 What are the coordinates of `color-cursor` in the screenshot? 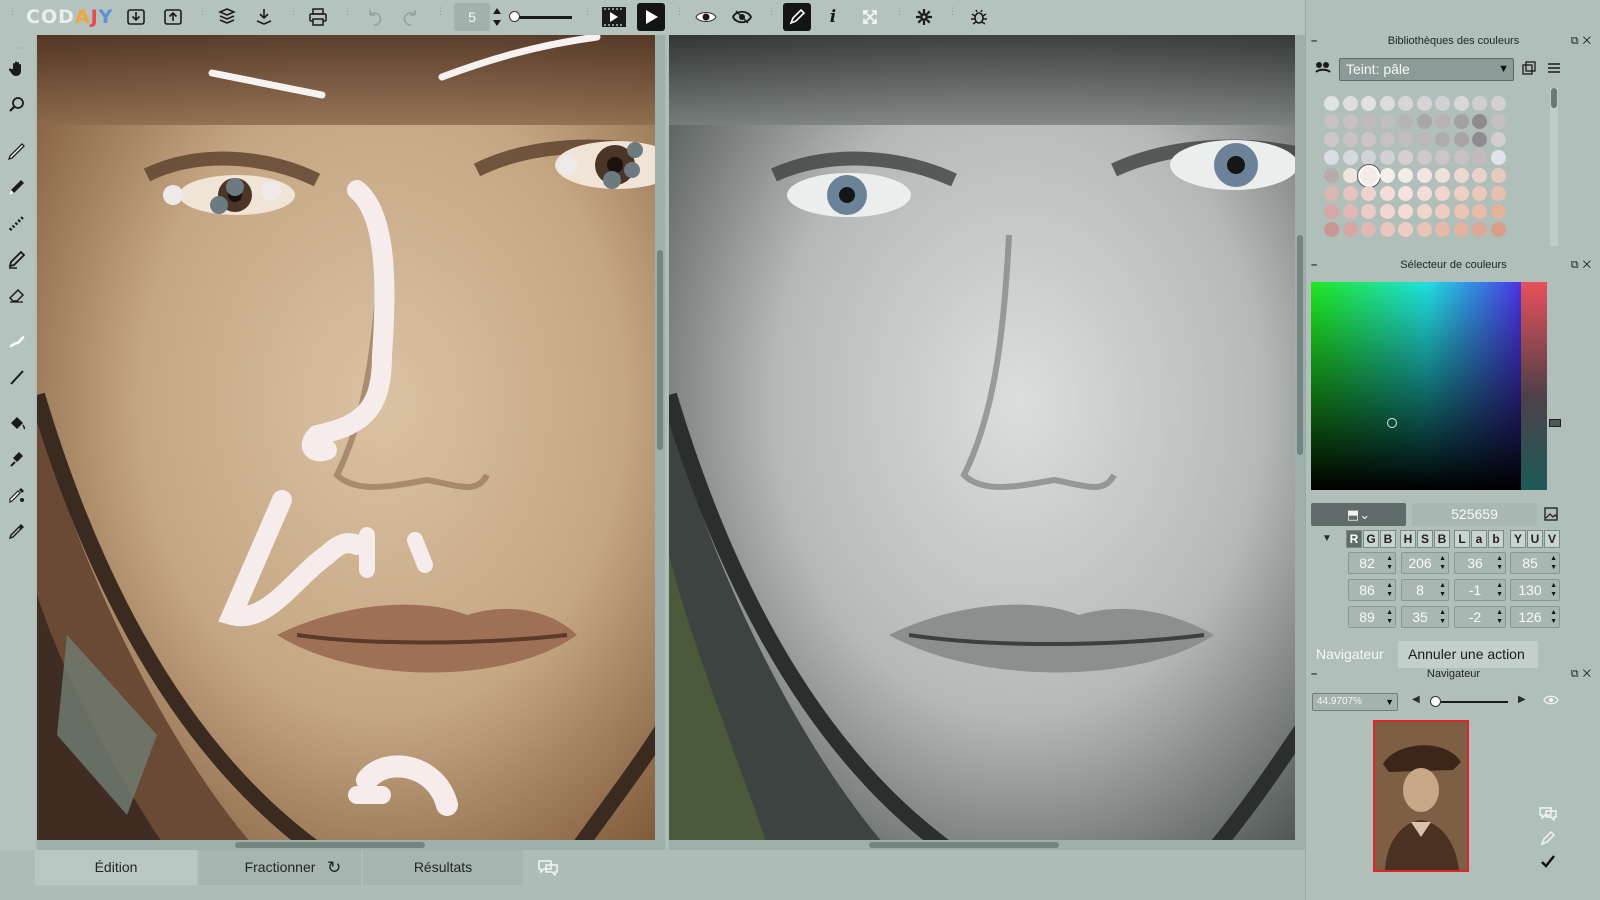 It's located at (1392, 423).